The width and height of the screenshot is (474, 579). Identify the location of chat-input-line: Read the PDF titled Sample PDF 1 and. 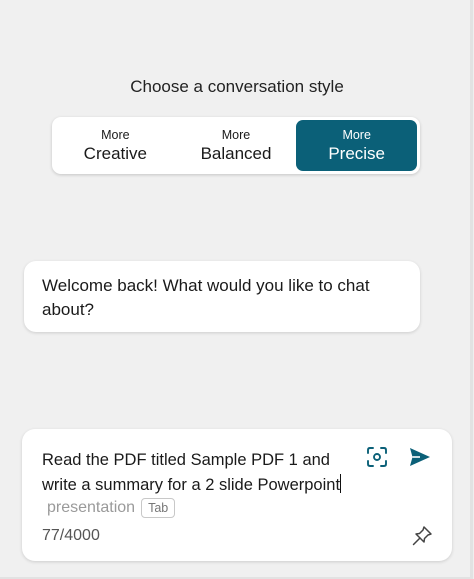
(186, 460).